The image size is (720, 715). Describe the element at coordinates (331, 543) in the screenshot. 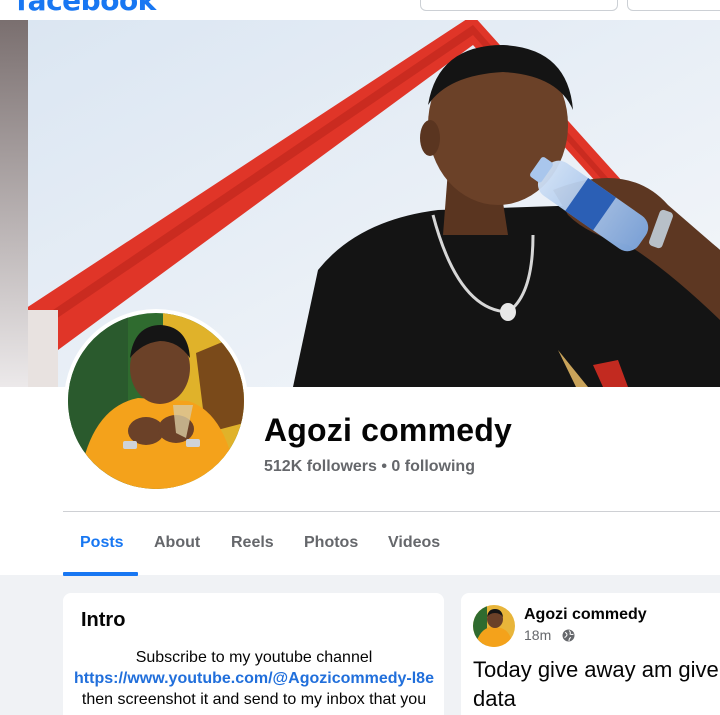

I see `tab-photos: Photos` at that location.